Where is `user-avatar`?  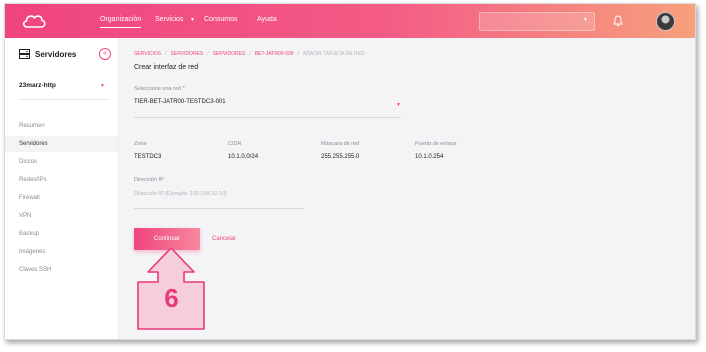
user-avatar is located at coordinates (665, 21).